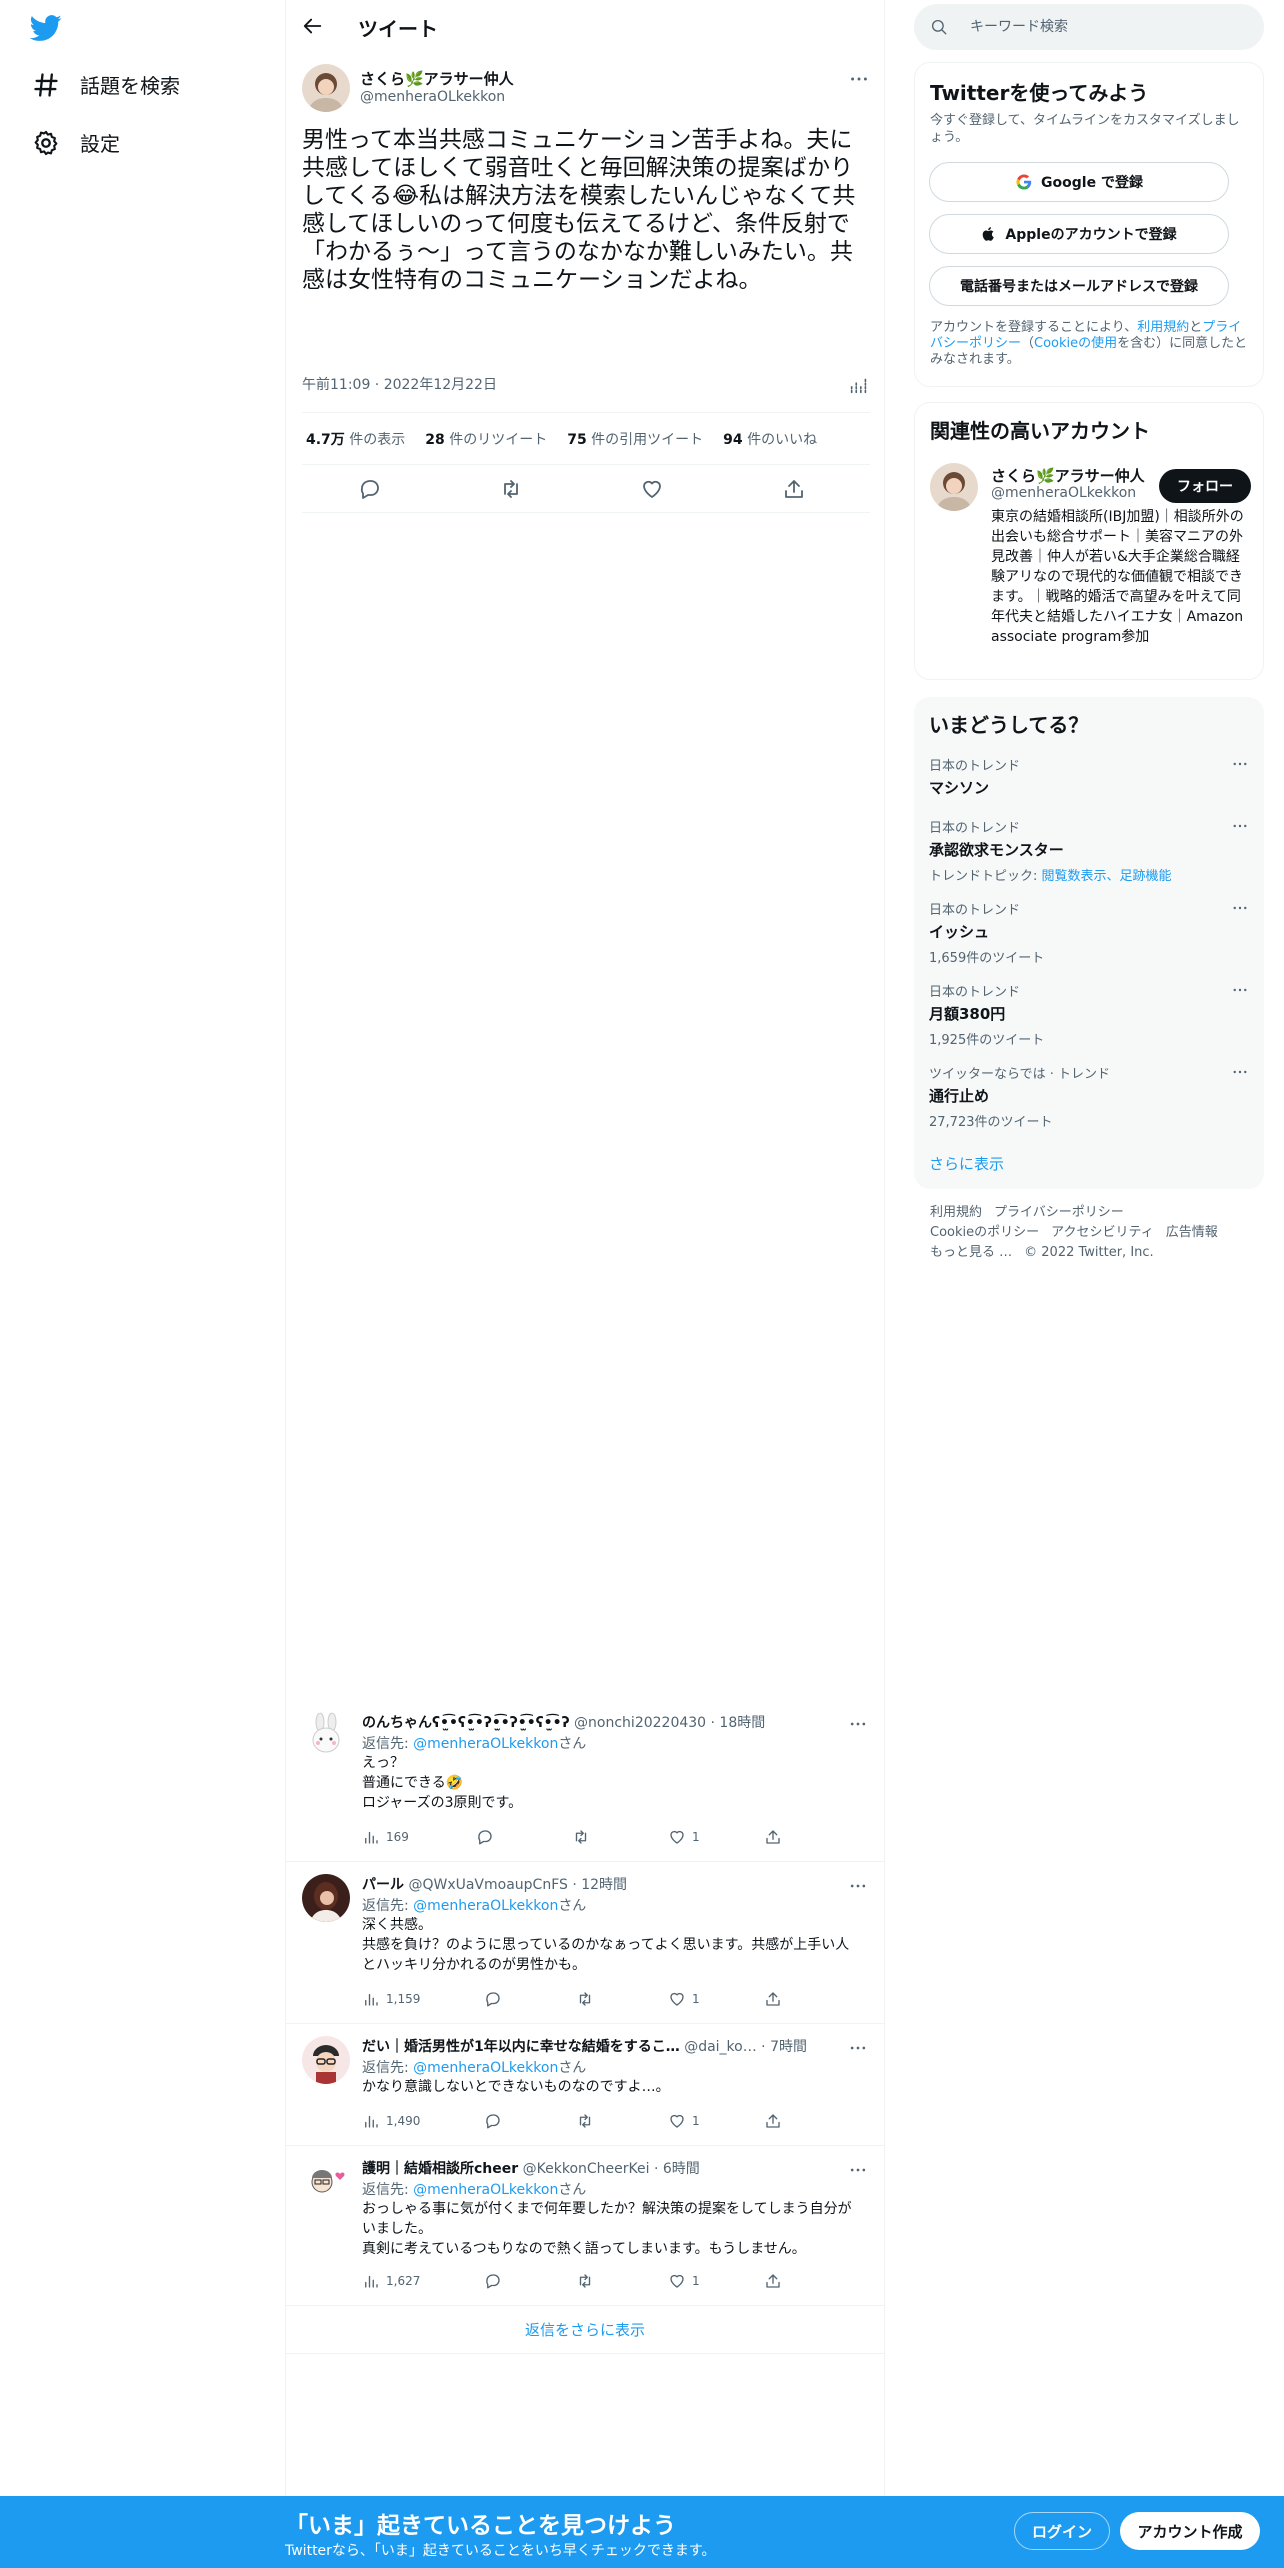 The image size is (1284, 2568). I want to click on trend-topics-link: 閲覧数表示、足跡機能, so click(1107, 876).